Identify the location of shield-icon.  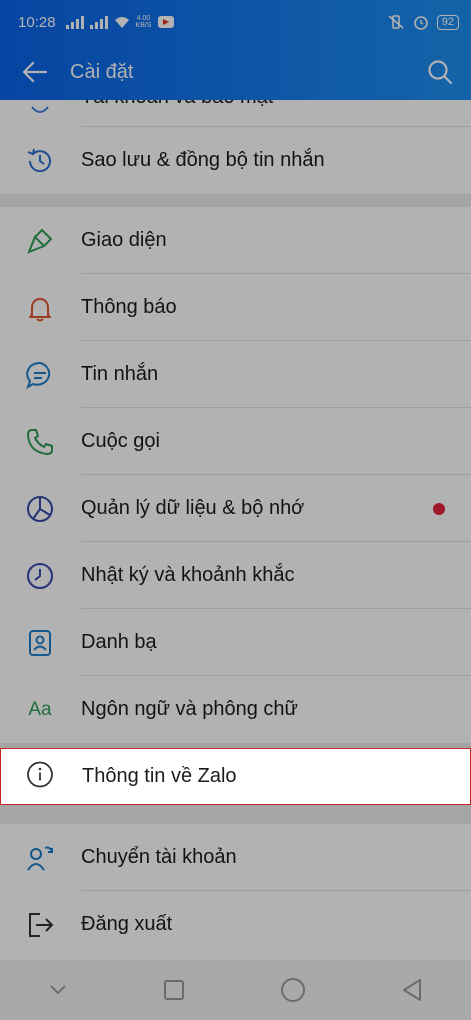
(40, 114).